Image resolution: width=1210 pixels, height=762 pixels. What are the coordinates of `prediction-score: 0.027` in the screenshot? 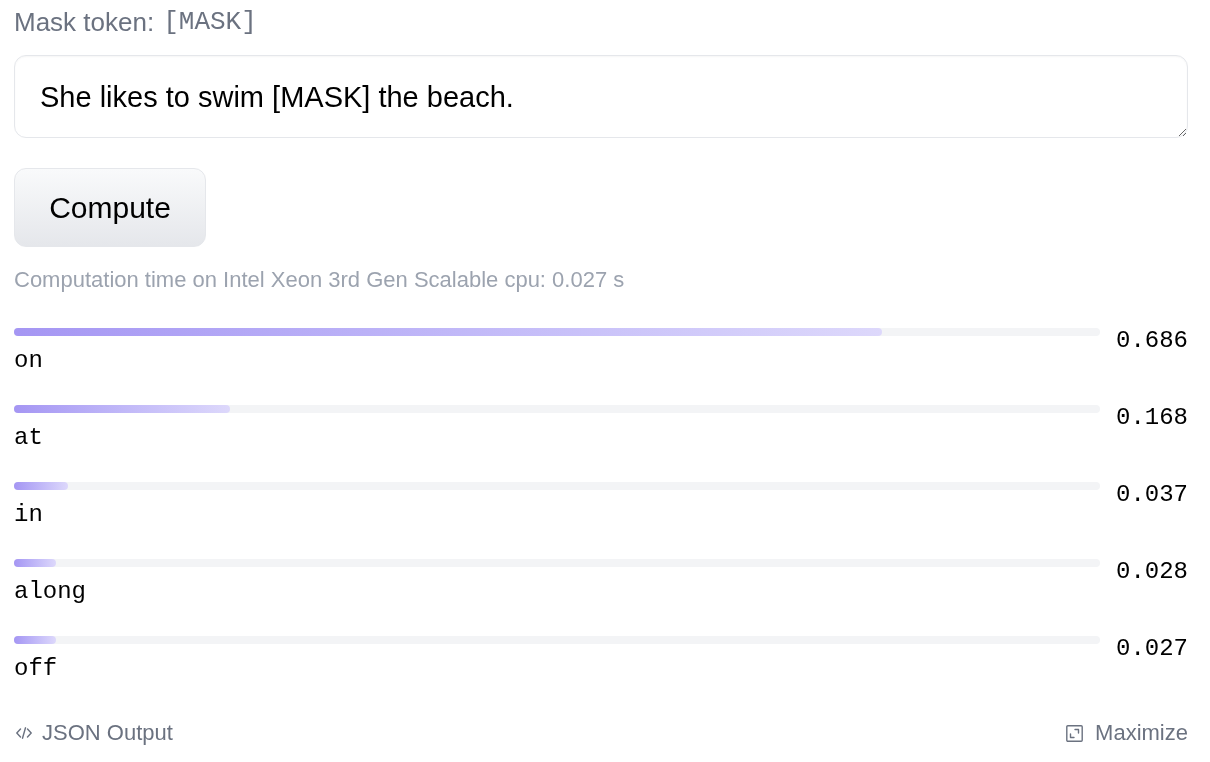 It's located at (1152, 649).